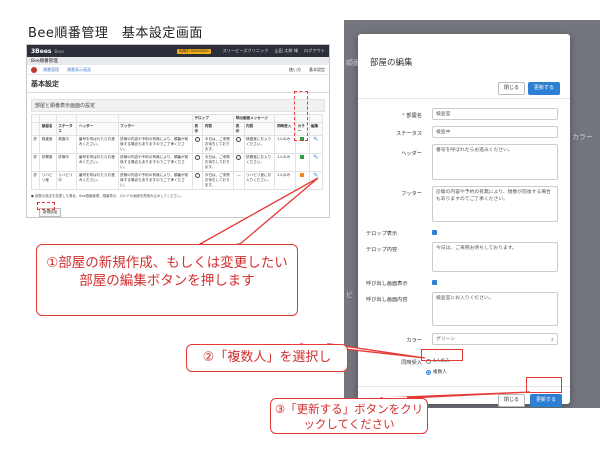 This screenshot has height=450, width=600. I want to click on header-label: ヘッダー, so click(411, 154).